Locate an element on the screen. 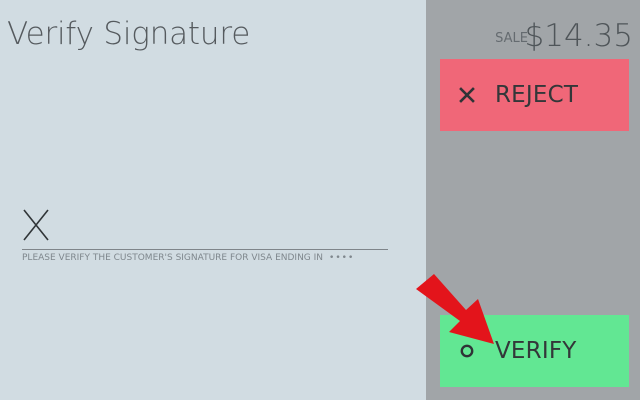 The width and height of the screenshot is (640, 400). page-title: Verify Signature is located at coordinates (129, 34).